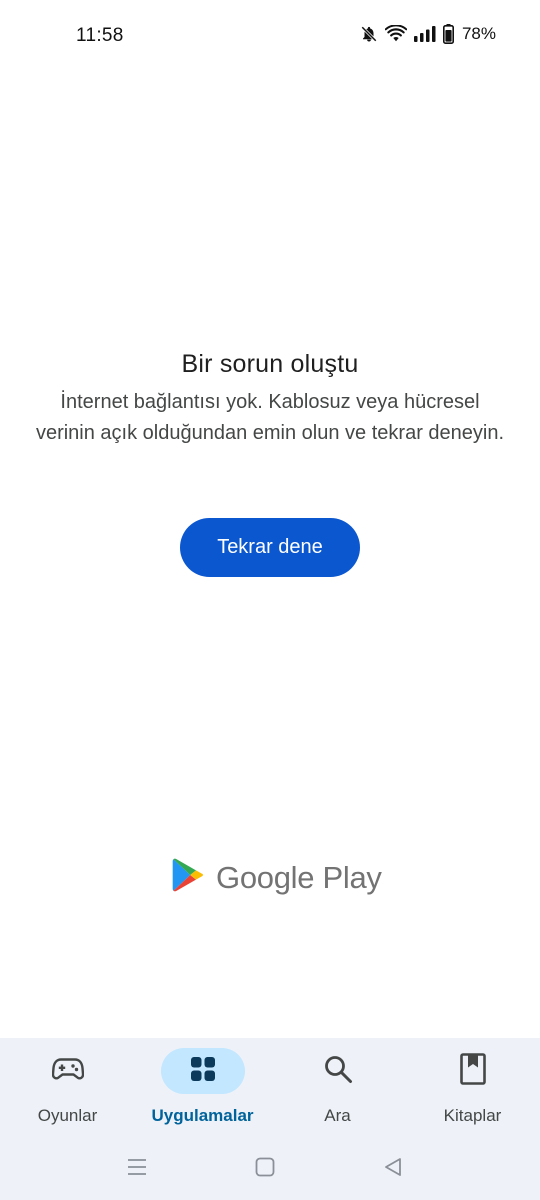 This screenshot has height=1200, width=540. Describe the element at coordinates (270, 36) in the screenshot. I see `status-bar: 11:58 78%` at that location.